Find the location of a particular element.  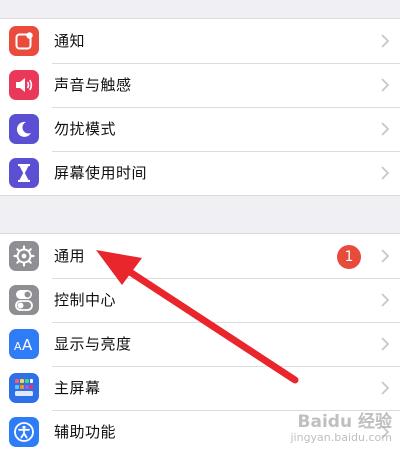

settings-row-control-center: 控制中心 is located at coordinates (200, 300).